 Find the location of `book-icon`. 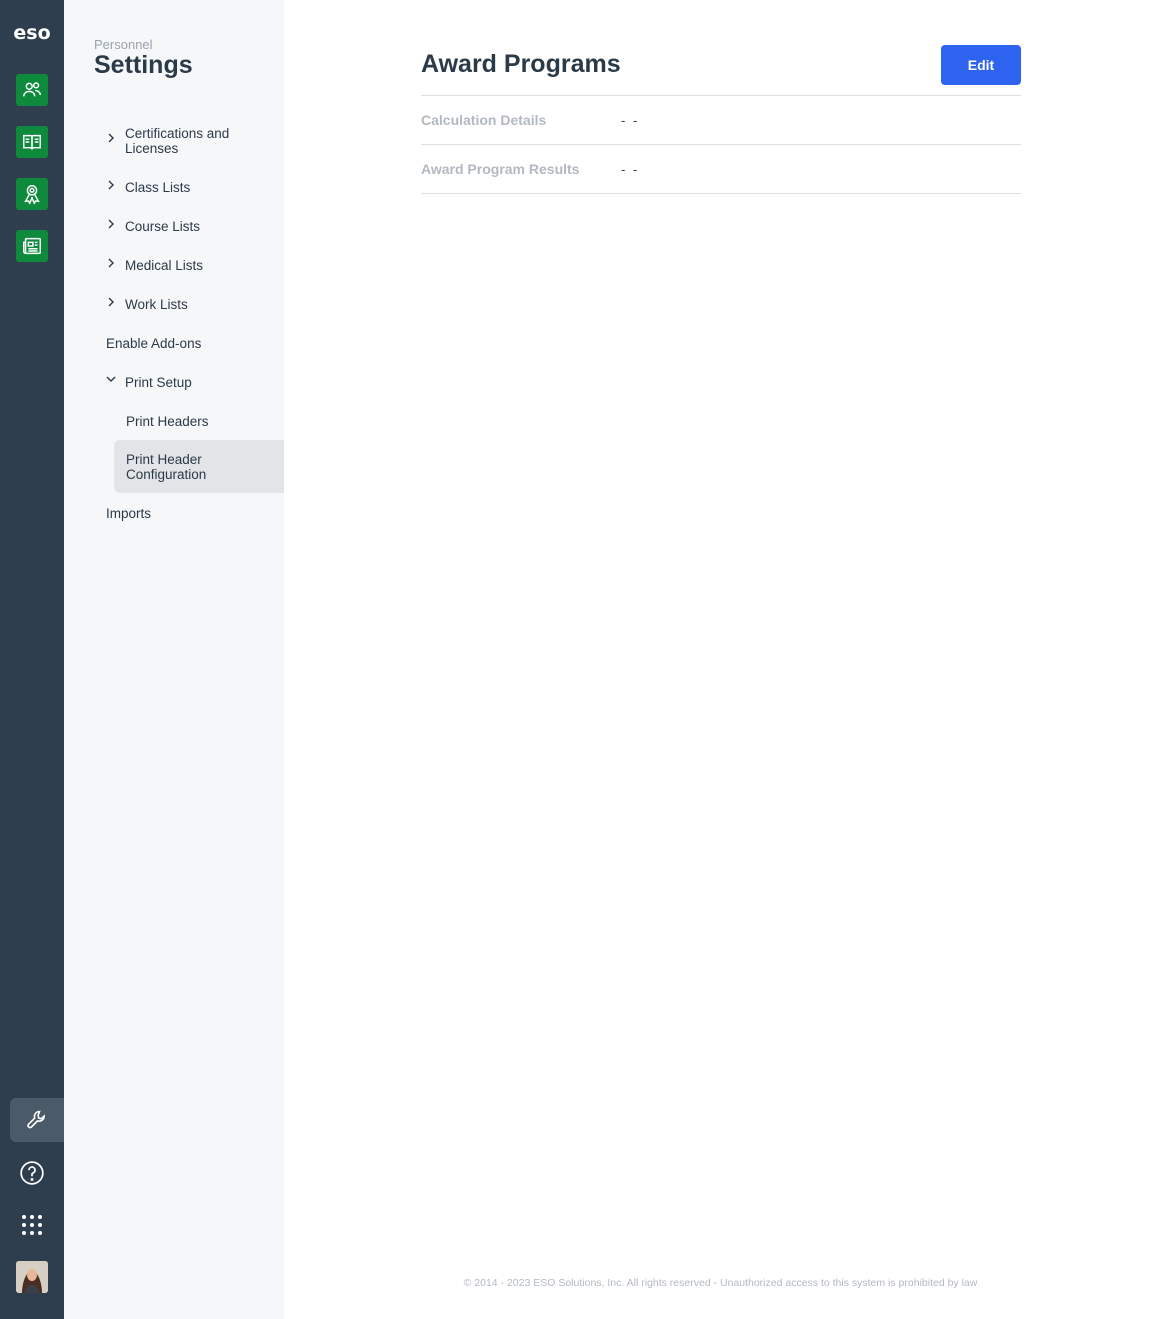

book-icon is located at coordinates (32, 142).